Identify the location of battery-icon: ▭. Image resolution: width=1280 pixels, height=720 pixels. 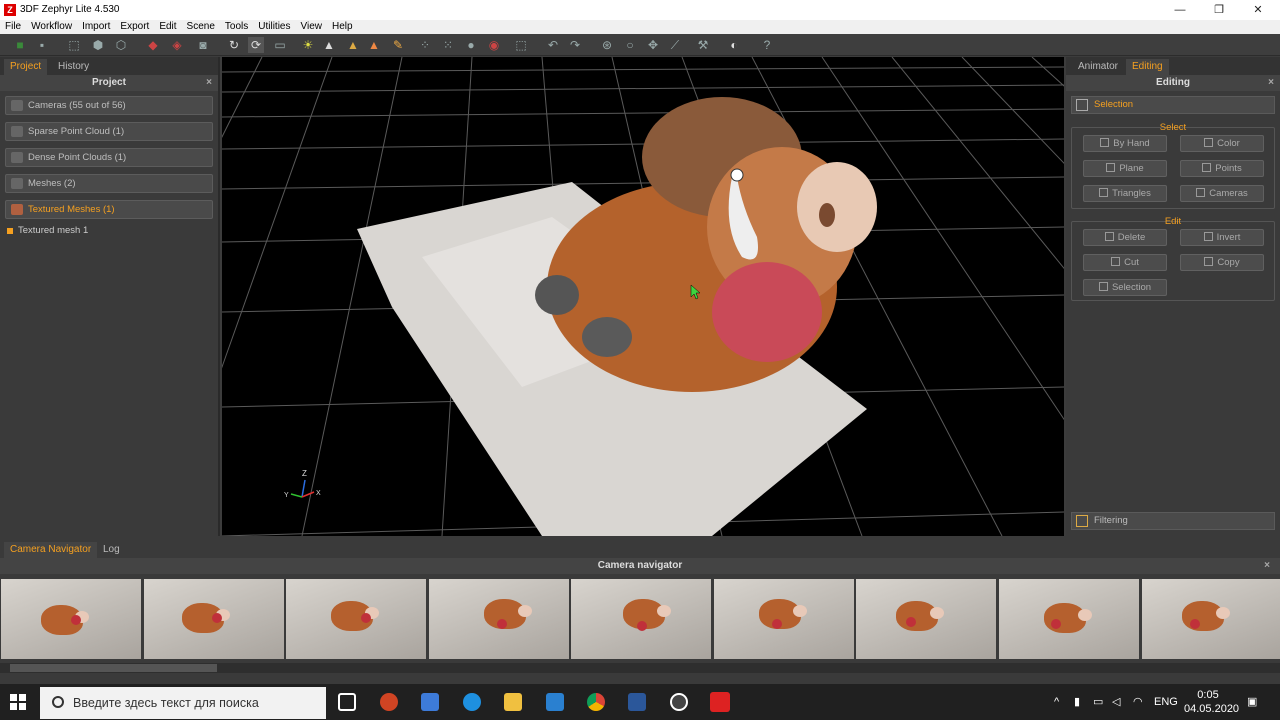
(1098, 702).